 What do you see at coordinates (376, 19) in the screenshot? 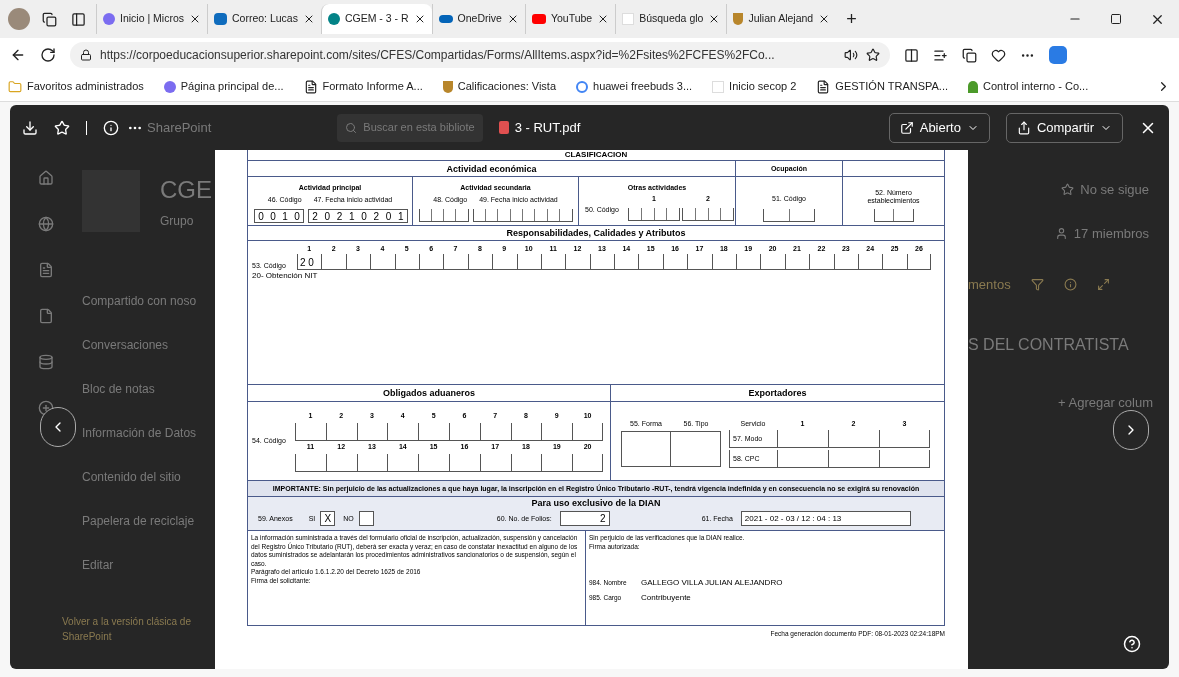
I see `browser-tab: CGEM - 3 - R` at bounding box center [376, 19].